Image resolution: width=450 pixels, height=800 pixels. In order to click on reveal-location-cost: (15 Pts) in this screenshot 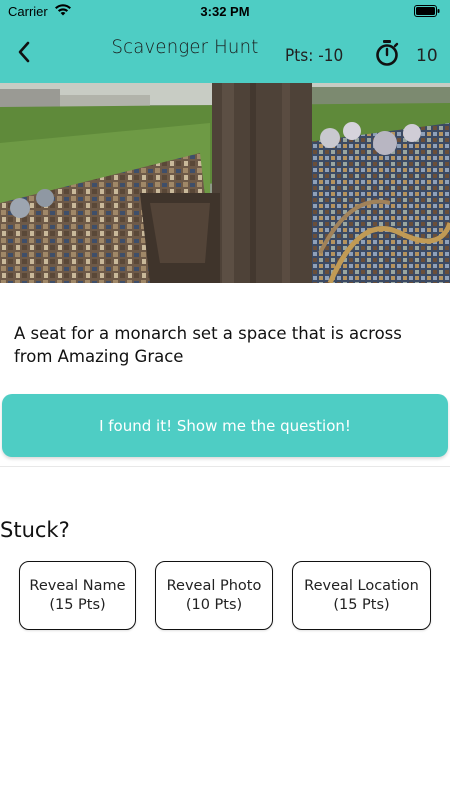, I will do `click(361, 604)`.